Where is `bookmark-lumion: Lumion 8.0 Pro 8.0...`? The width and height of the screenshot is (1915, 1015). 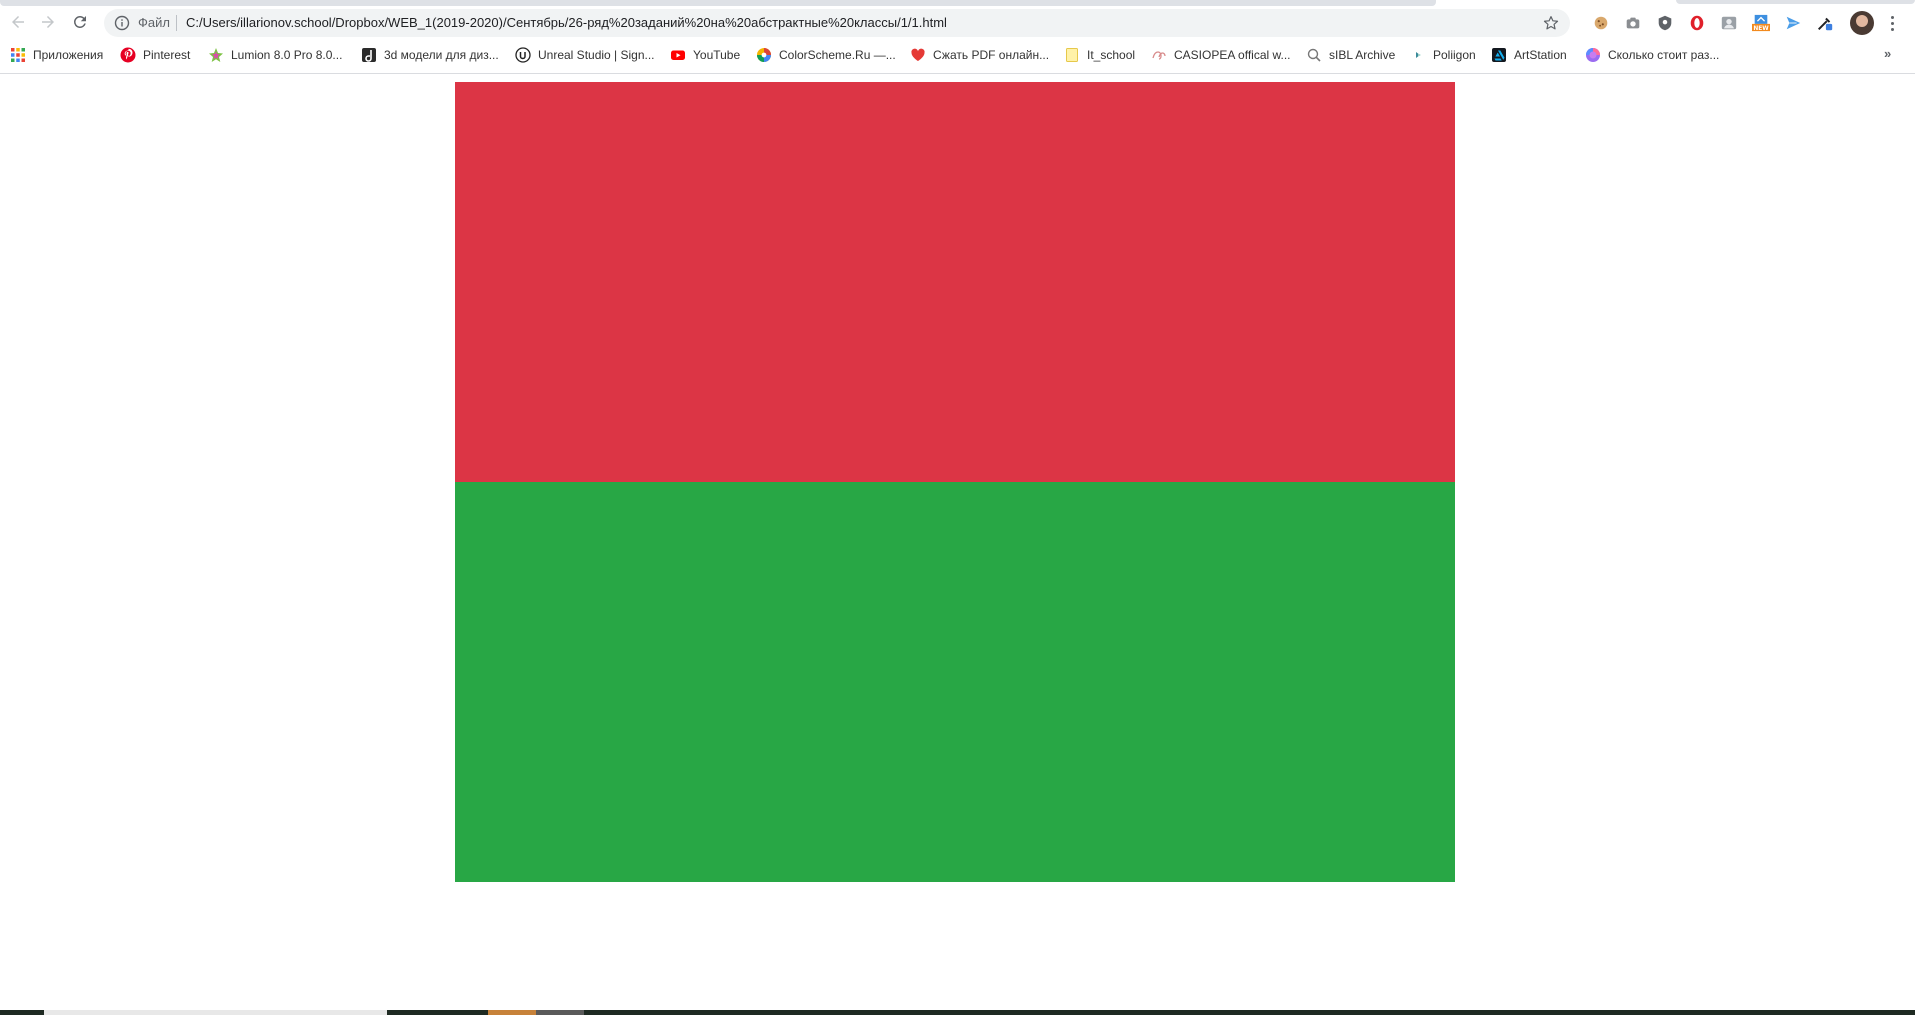
bookmark-lumion: Lumion 8.0 Pro 8.0... is located at coordinates (275, 55).